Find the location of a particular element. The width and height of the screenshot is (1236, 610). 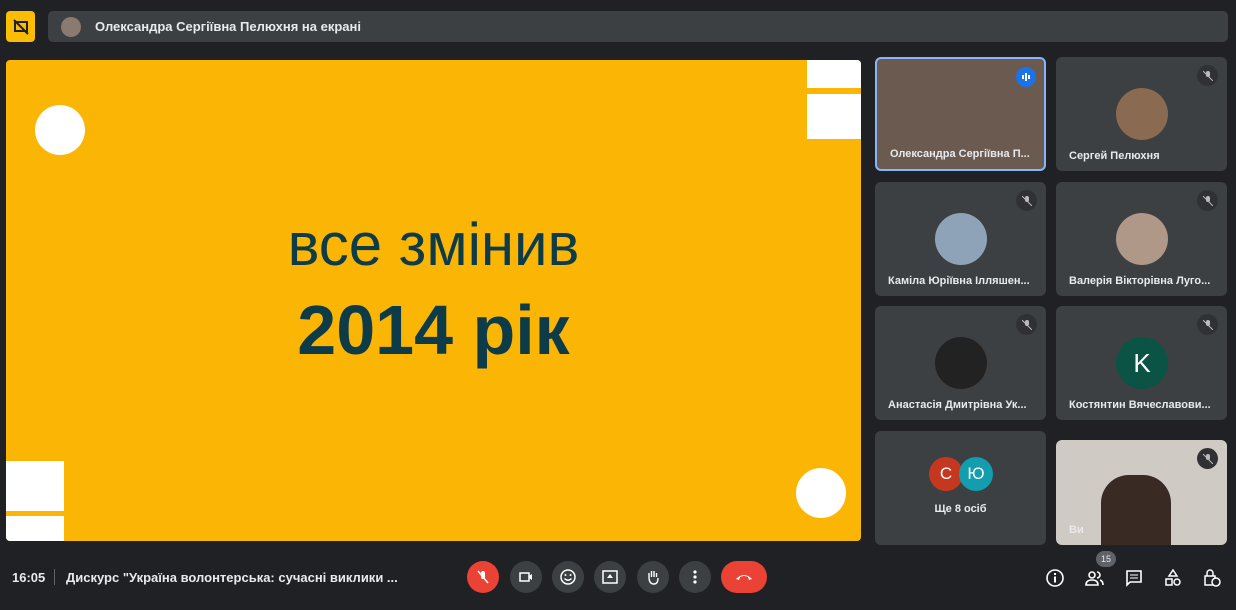

self-tile: Ви is located at coordinates (1141, 492).